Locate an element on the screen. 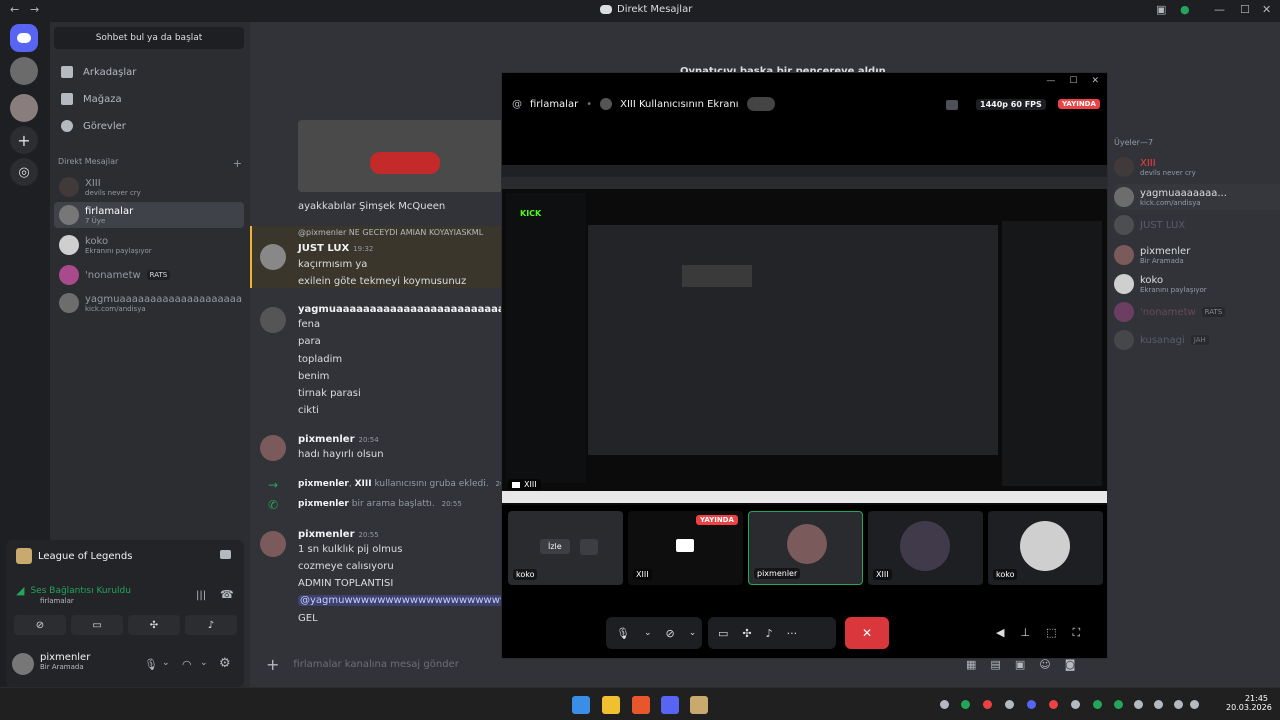 This screenshot has width=1280, height=720. add-dm-button: + is located at coordinates (237, 163).